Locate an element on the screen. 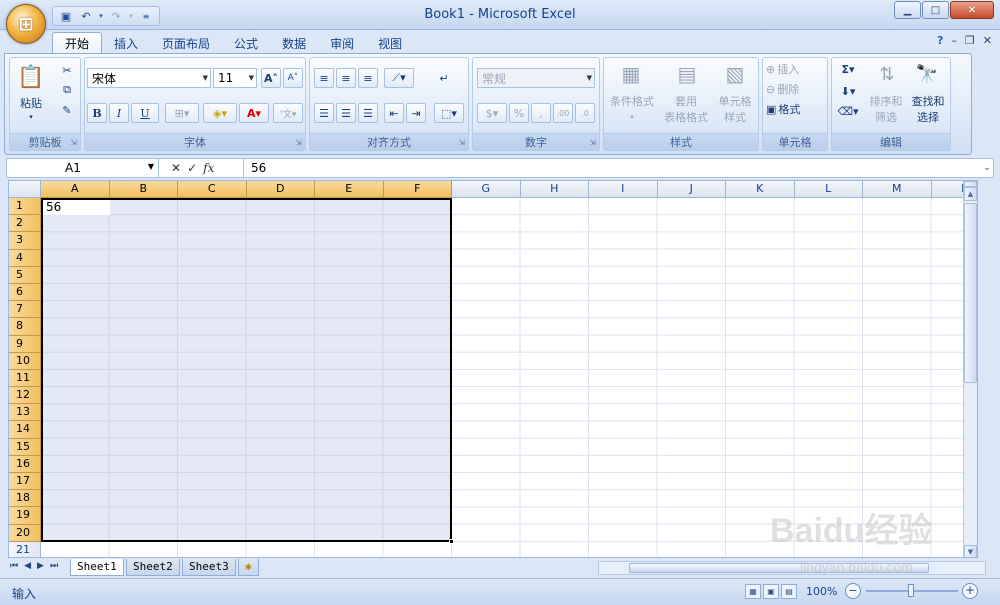 This screenshot has height=605, width=1000. row-header-9: 9 is located at coordinates (25, 344).